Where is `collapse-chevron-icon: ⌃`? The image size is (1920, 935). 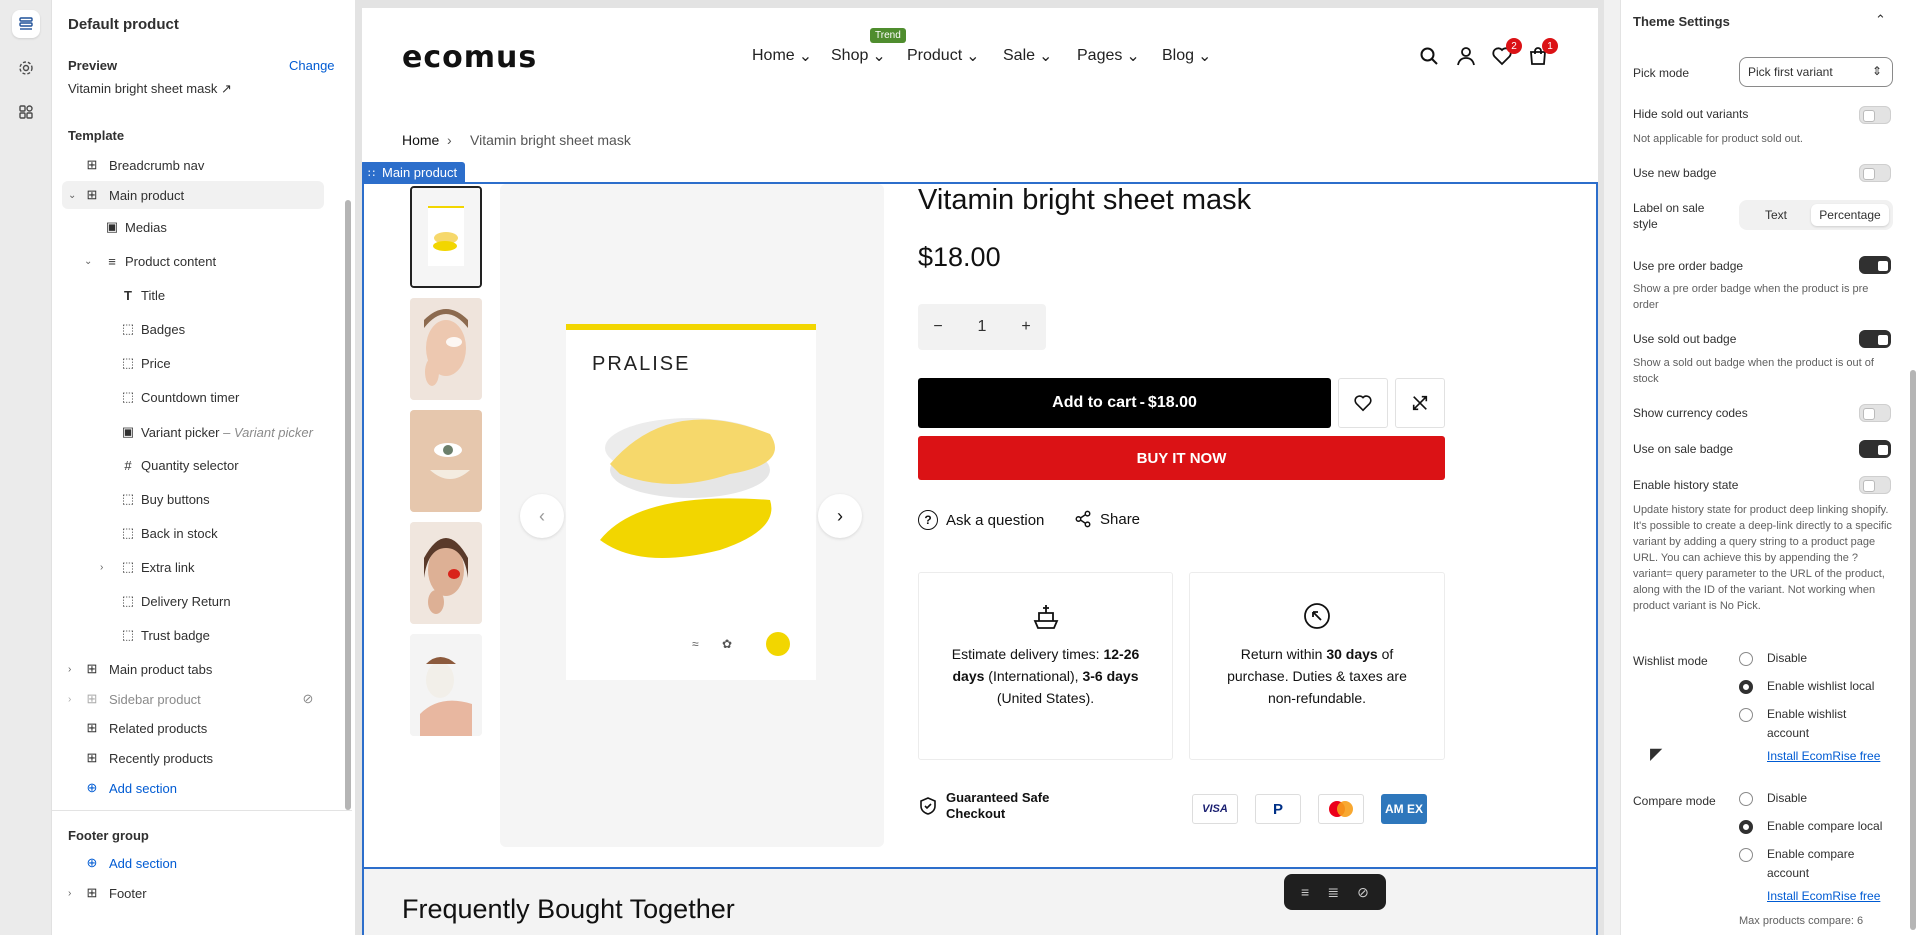
collapse-chevron-icon: ⌃ is located at coordinates (1880, 20).